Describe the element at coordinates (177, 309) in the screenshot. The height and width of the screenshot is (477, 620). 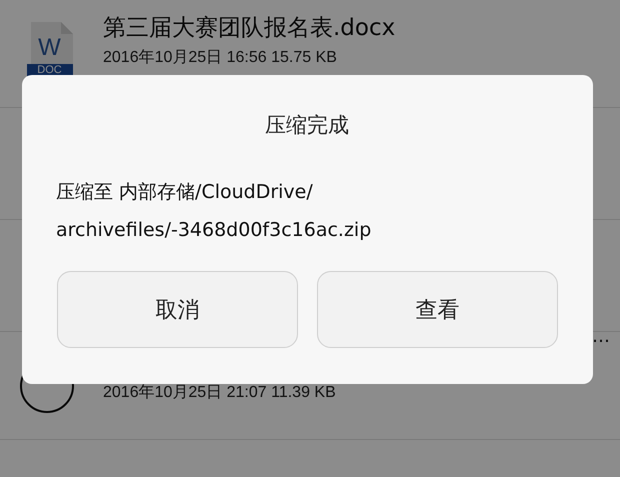
I see `cancel-button: 取消` at that location.